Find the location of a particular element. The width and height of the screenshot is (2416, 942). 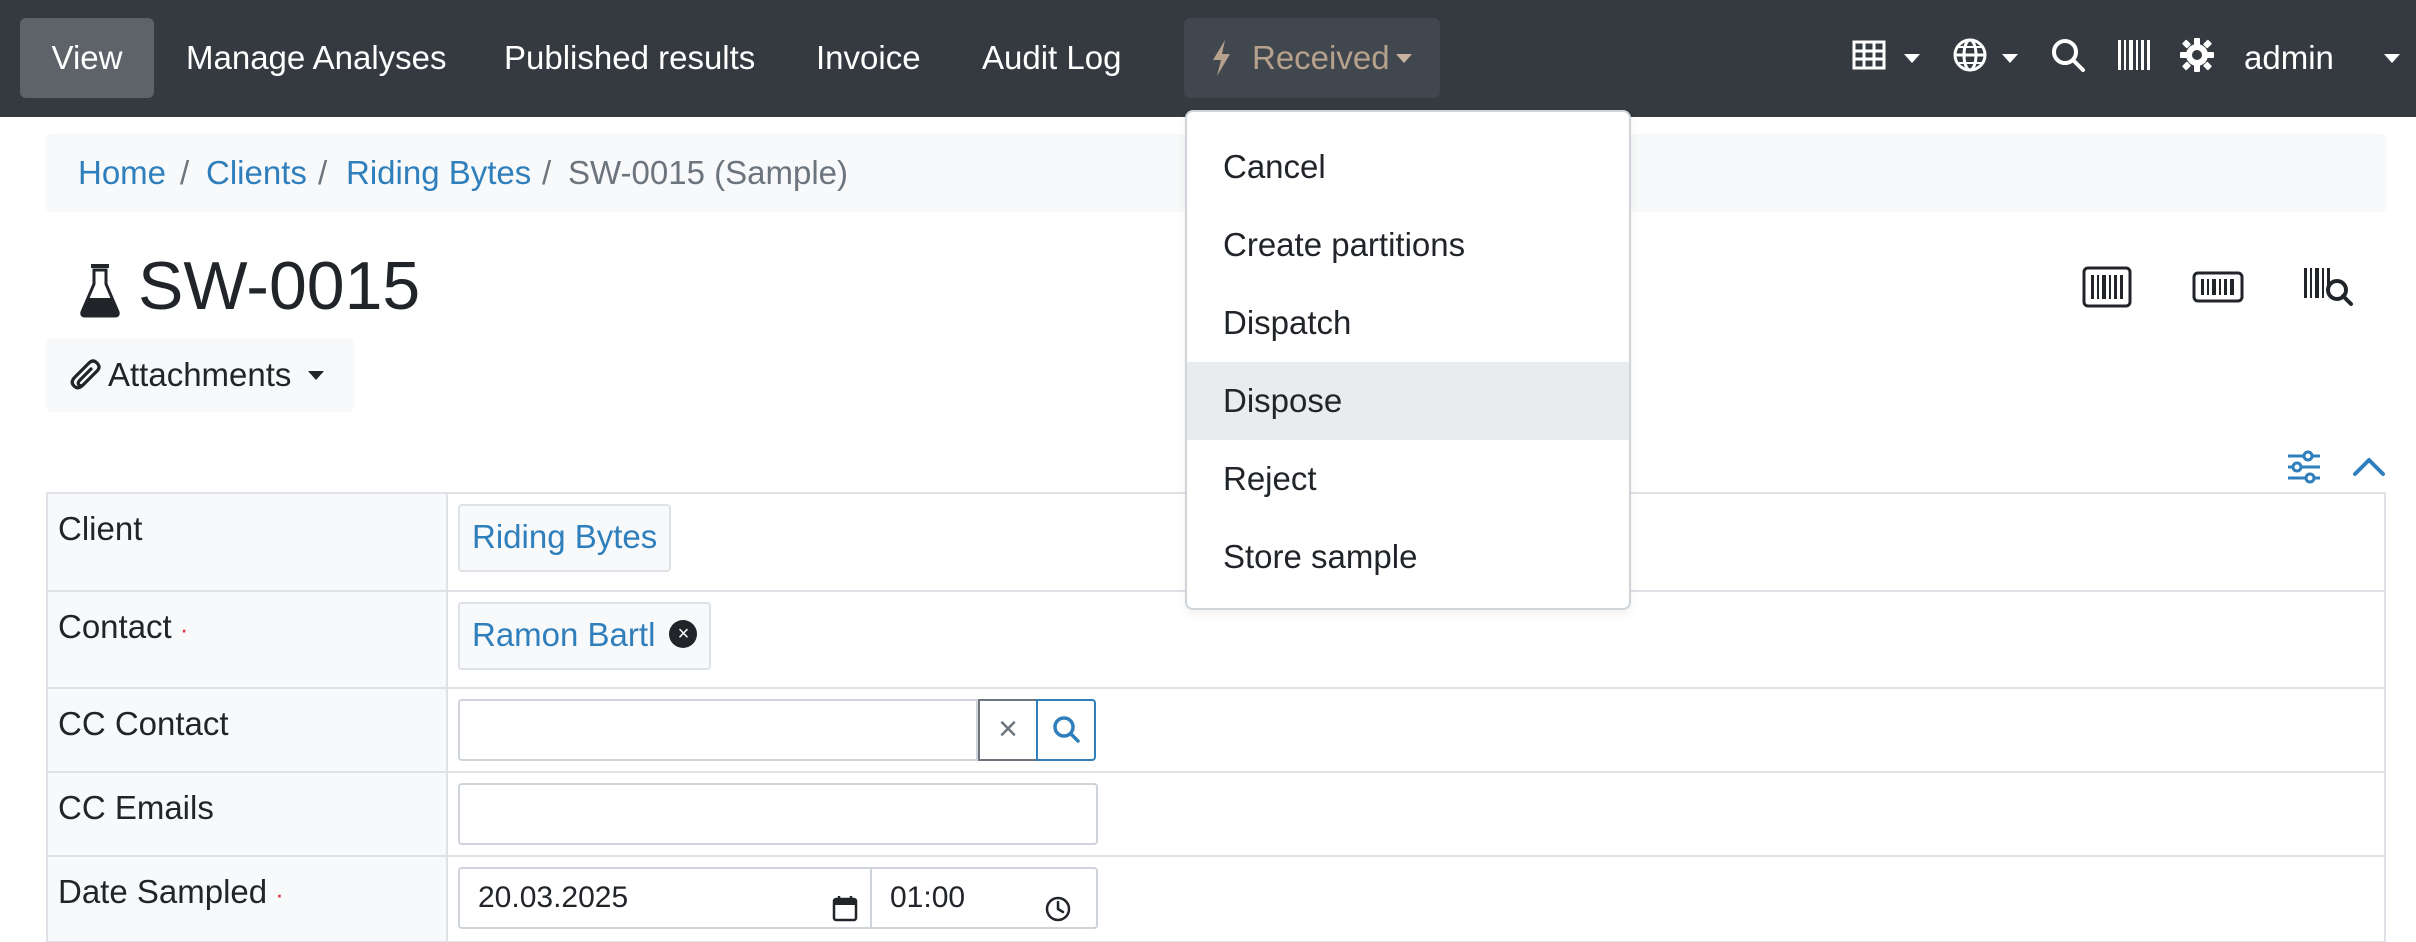

user-menu: admin is located at coordinates (2322, 58).